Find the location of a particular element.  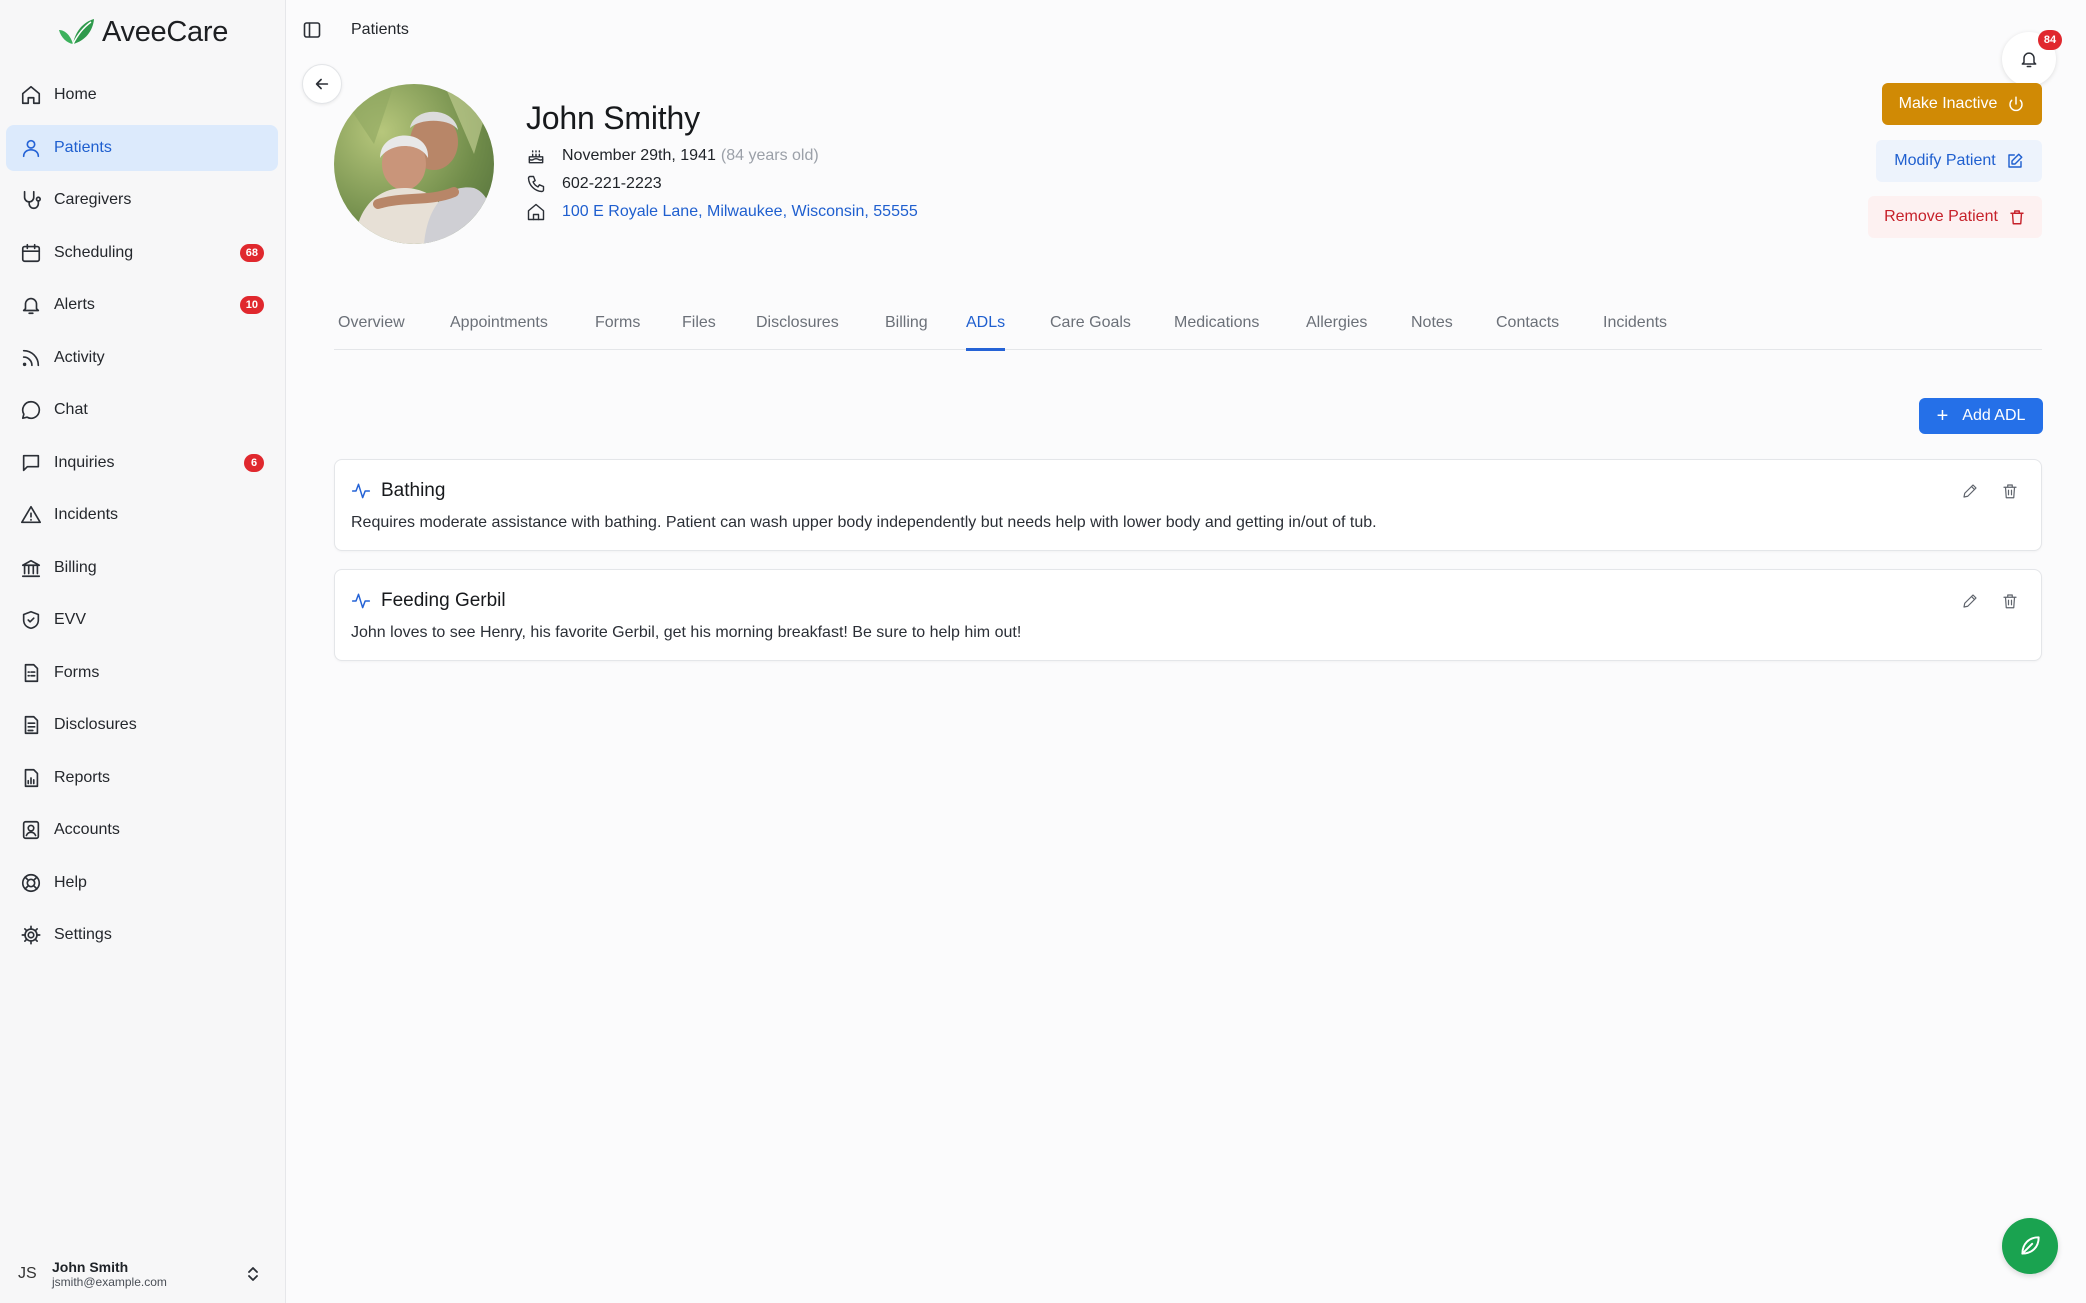

patient-age: (84 years old) is located at coordinates (769, 155).